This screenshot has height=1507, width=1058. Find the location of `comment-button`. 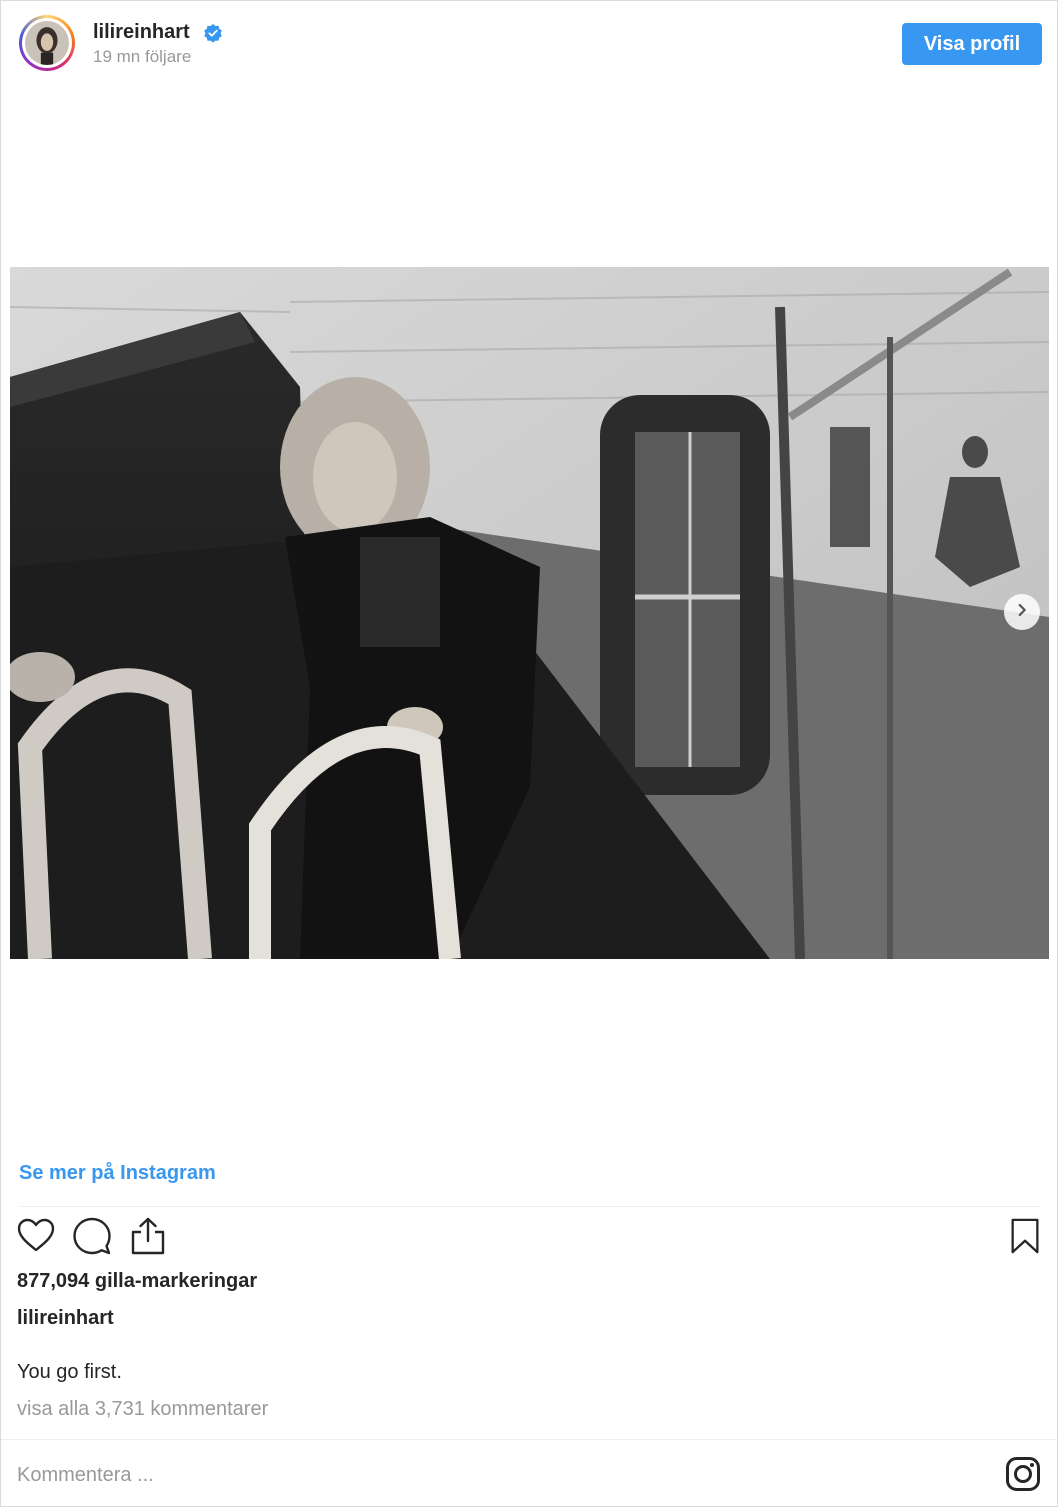

comment-button is located at coordinates (92, 1238).